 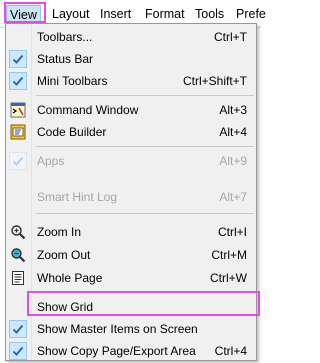 I want to click on menu-item-shortcut: Alt+9, so click(x=233, y=161).